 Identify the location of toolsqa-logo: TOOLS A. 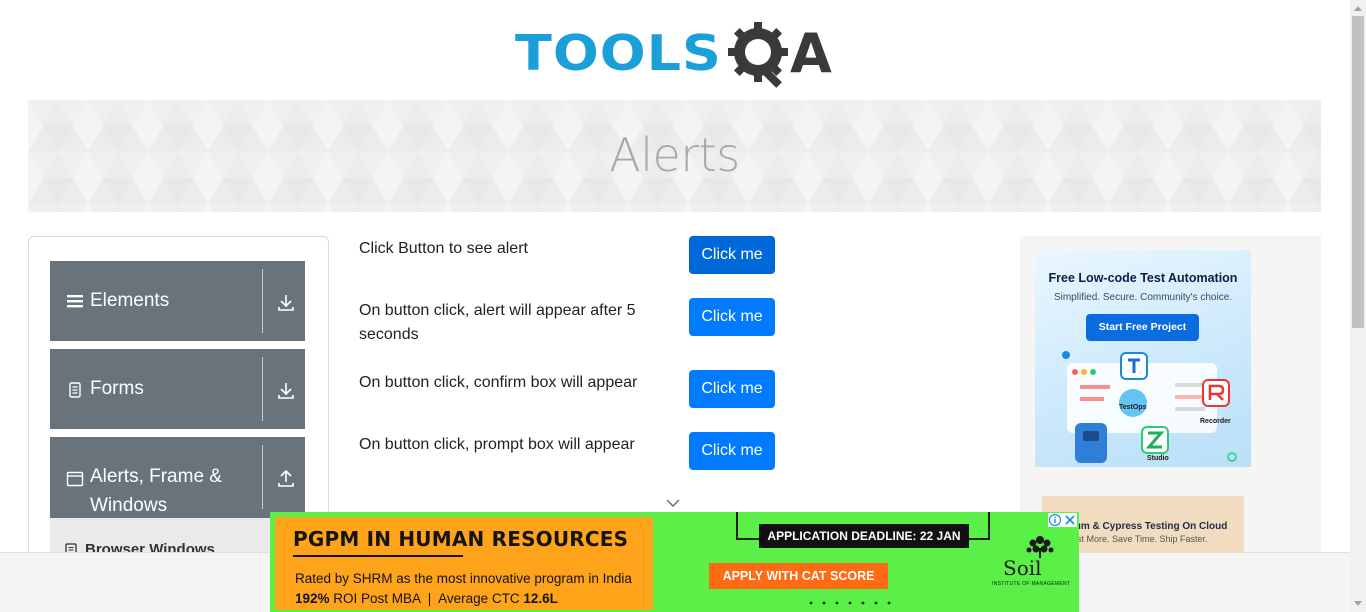
(677, 54).